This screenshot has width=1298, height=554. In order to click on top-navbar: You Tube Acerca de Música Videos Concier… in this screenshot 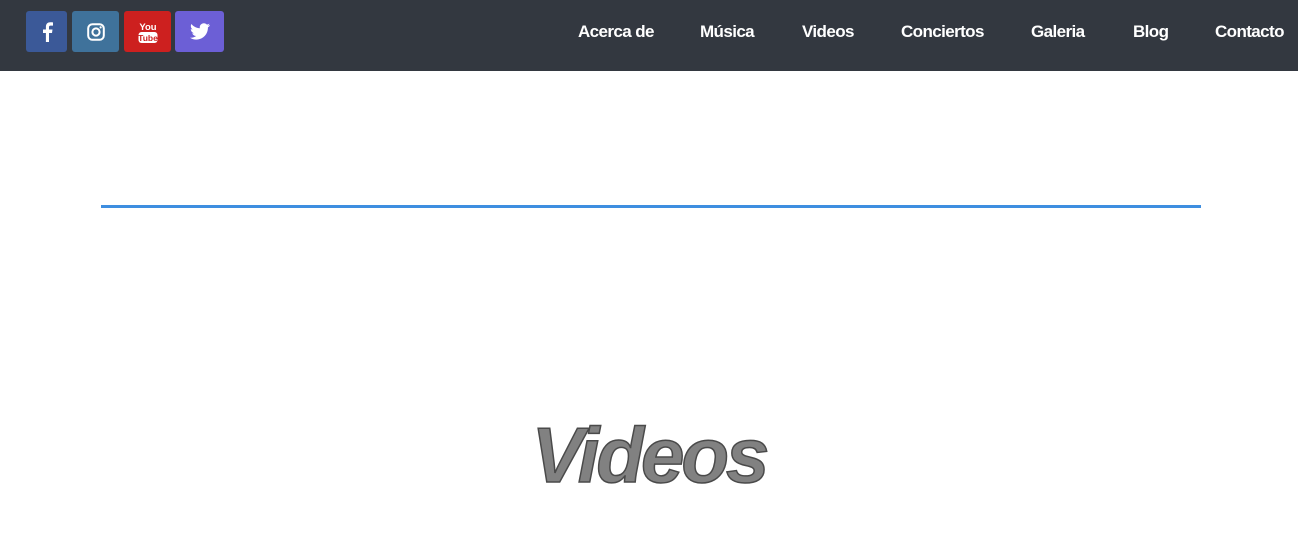, I will do `click(649, 35)`.